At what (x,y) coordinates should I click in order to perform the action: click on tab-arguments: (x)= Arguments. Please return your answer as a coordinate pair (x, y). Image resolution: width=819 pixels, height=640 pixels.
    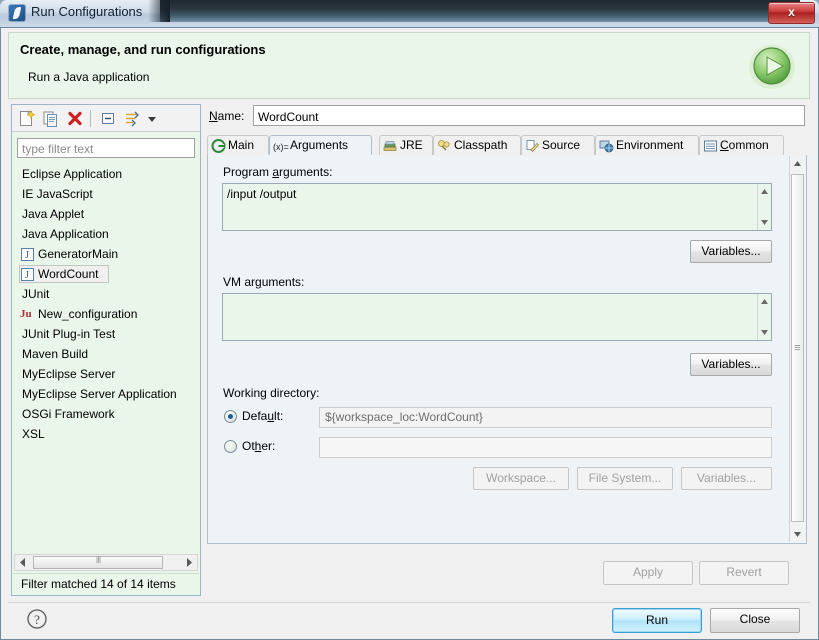
    Looking at the image, I should click on (320, 145).